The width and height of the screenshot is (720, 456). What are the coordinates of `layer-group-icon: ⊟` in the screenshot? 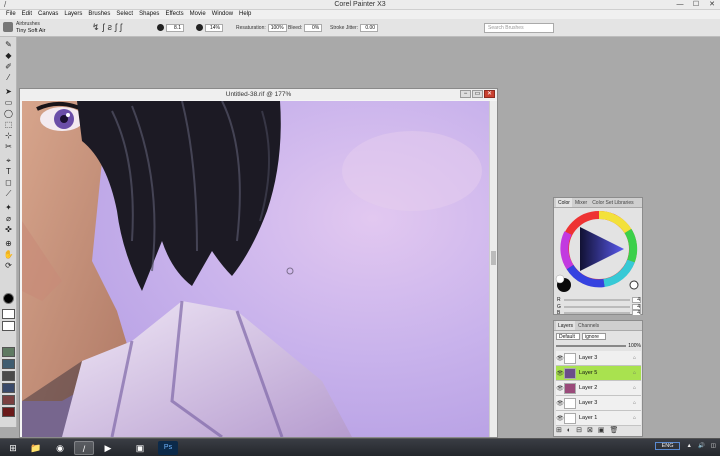 It's located at (579, 430).